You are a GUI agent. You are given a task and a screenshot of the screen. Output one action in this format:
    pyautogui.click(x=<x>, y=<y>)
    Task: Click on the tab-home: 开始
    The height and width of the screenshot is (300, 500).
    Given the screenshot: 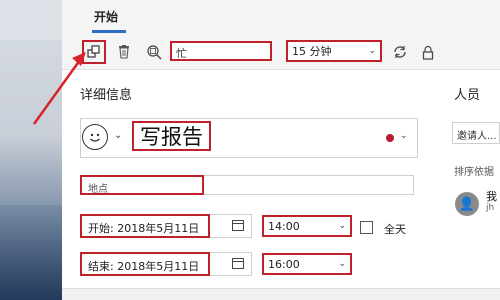 What is the action you would take?
    pyautogui.click(x=106, y=16)
    